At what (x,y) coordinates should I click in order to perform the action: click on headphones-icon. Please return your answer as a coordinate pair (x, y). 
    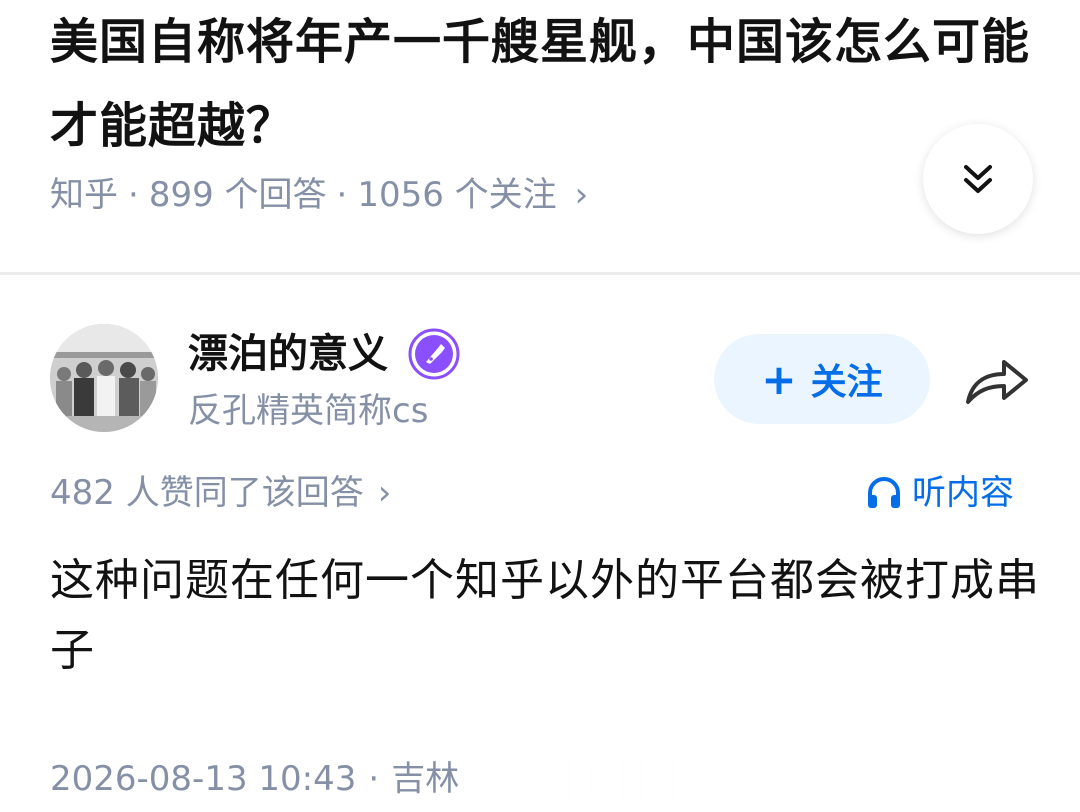
    Looking at the image, I should click on (884, 492).